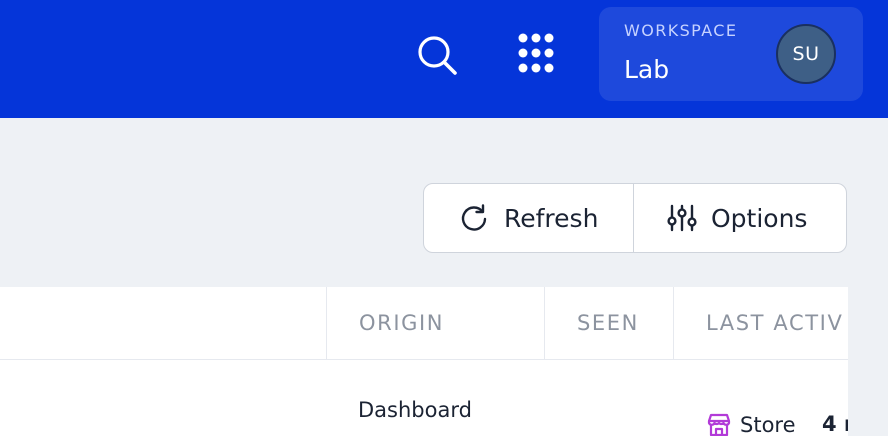  I want to click on avatar-initials: SU, so click(806, 54).